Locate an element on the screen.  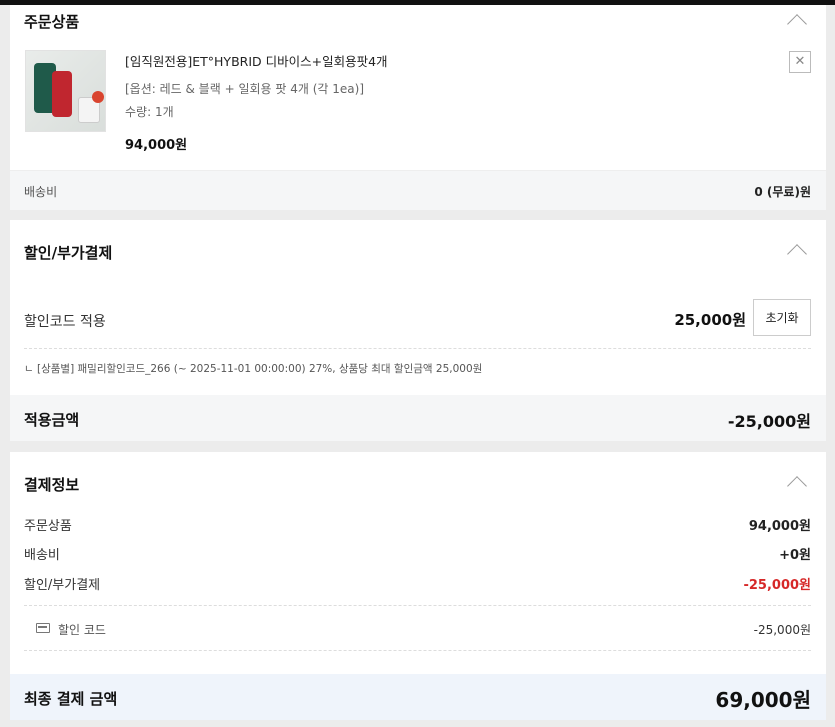
discount-code-line: 할인 코드 -25,000원 is located at coordinates (417, 630).